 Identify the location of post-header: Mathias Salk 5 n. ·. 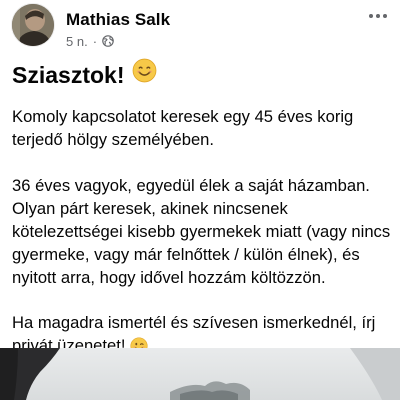
(200, 29).